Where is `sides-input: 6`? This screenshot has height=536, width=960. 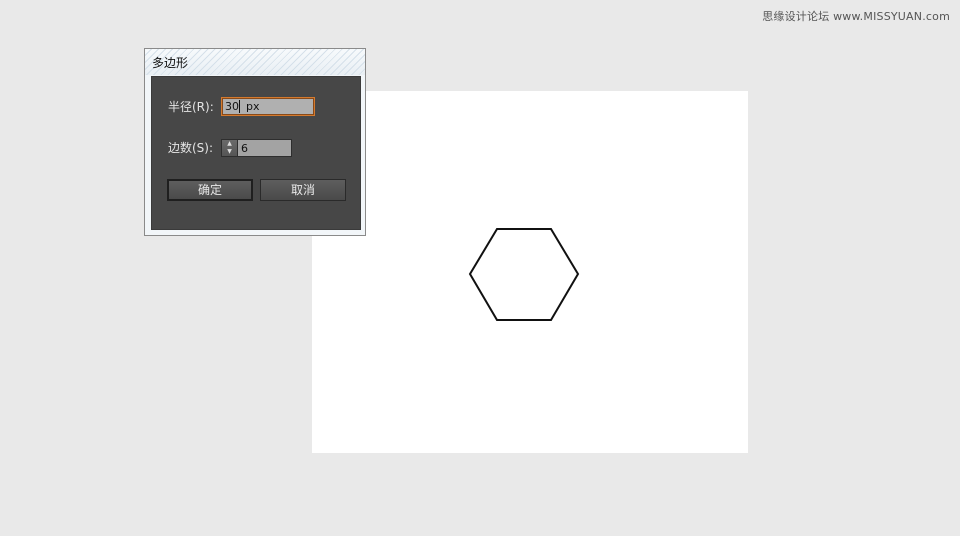
sides-input: 6 is located at coordinates (265, 148).